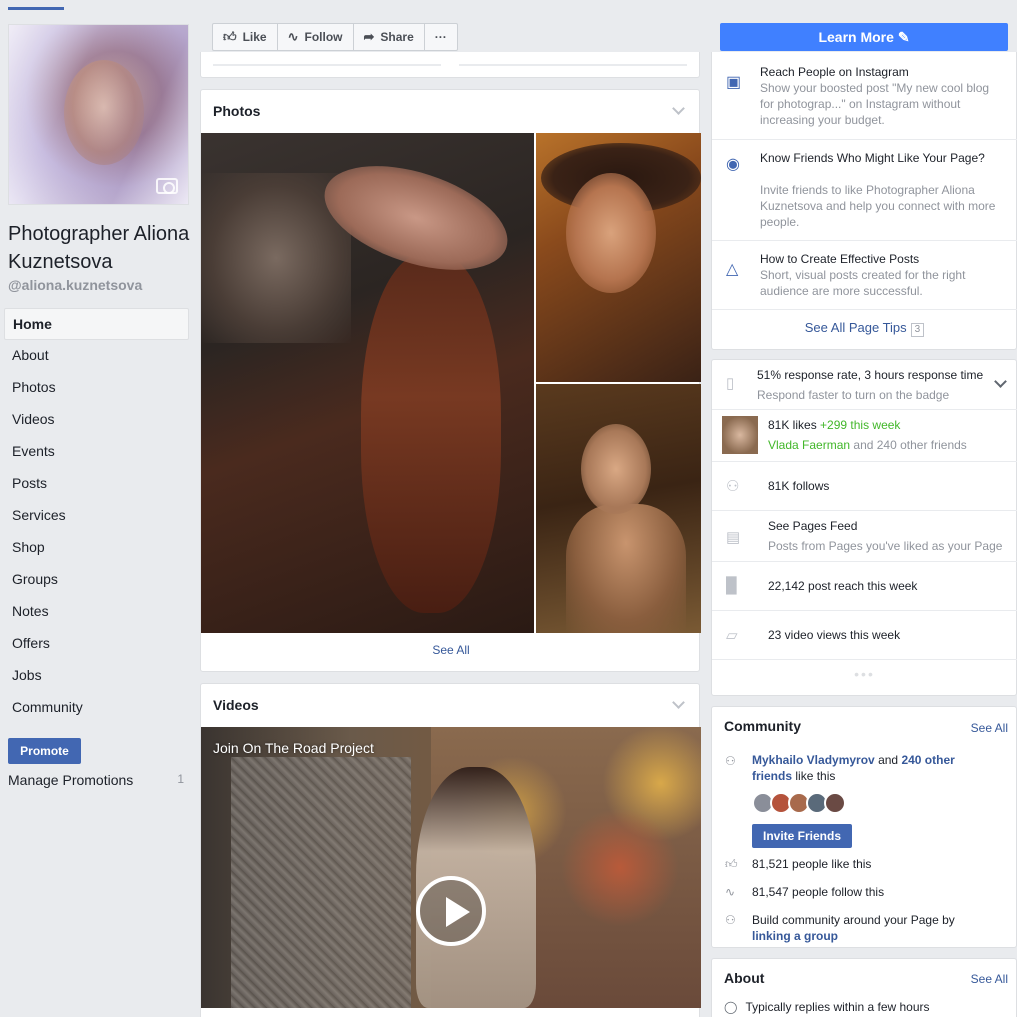  I want to click on more-dots-icon: •••, so click(864, 674).